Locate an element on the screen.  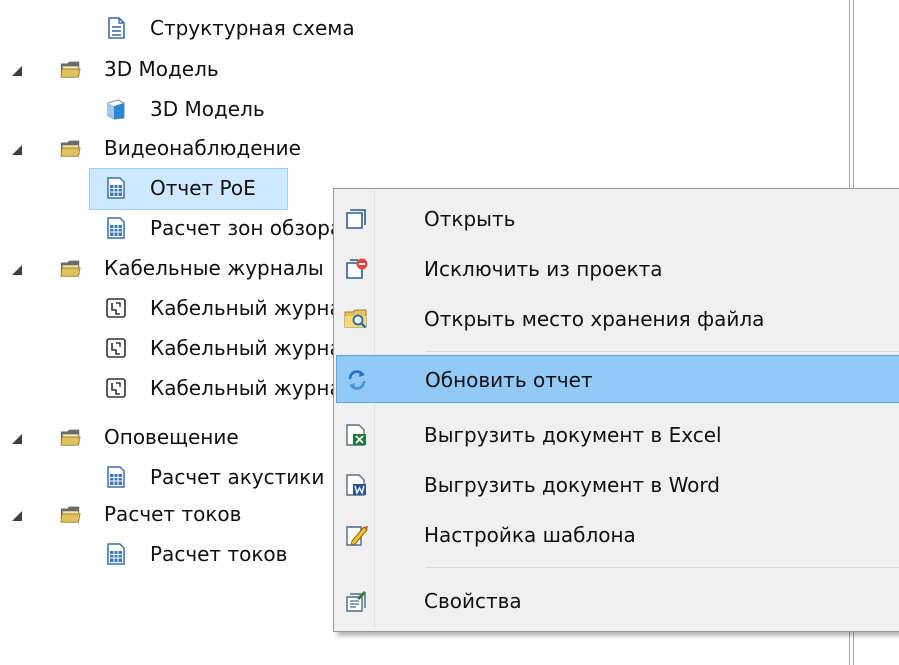
open-document-icon is located at coordinates (356, 219).